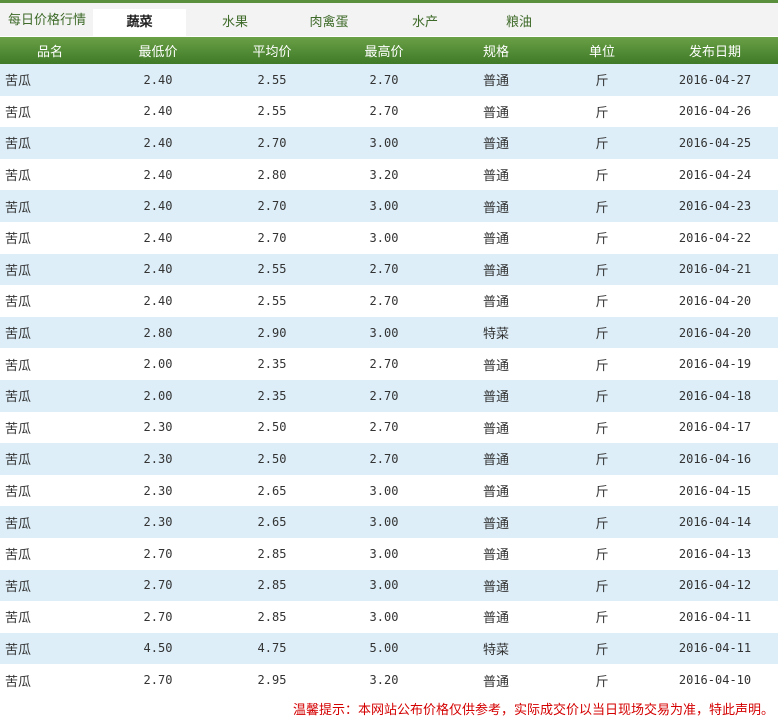 This screenshot has width=778, height=724. Describe the element at coordinates (272, 680) in the screenshot. I see `cell-avg-price: 2.95` at that location.